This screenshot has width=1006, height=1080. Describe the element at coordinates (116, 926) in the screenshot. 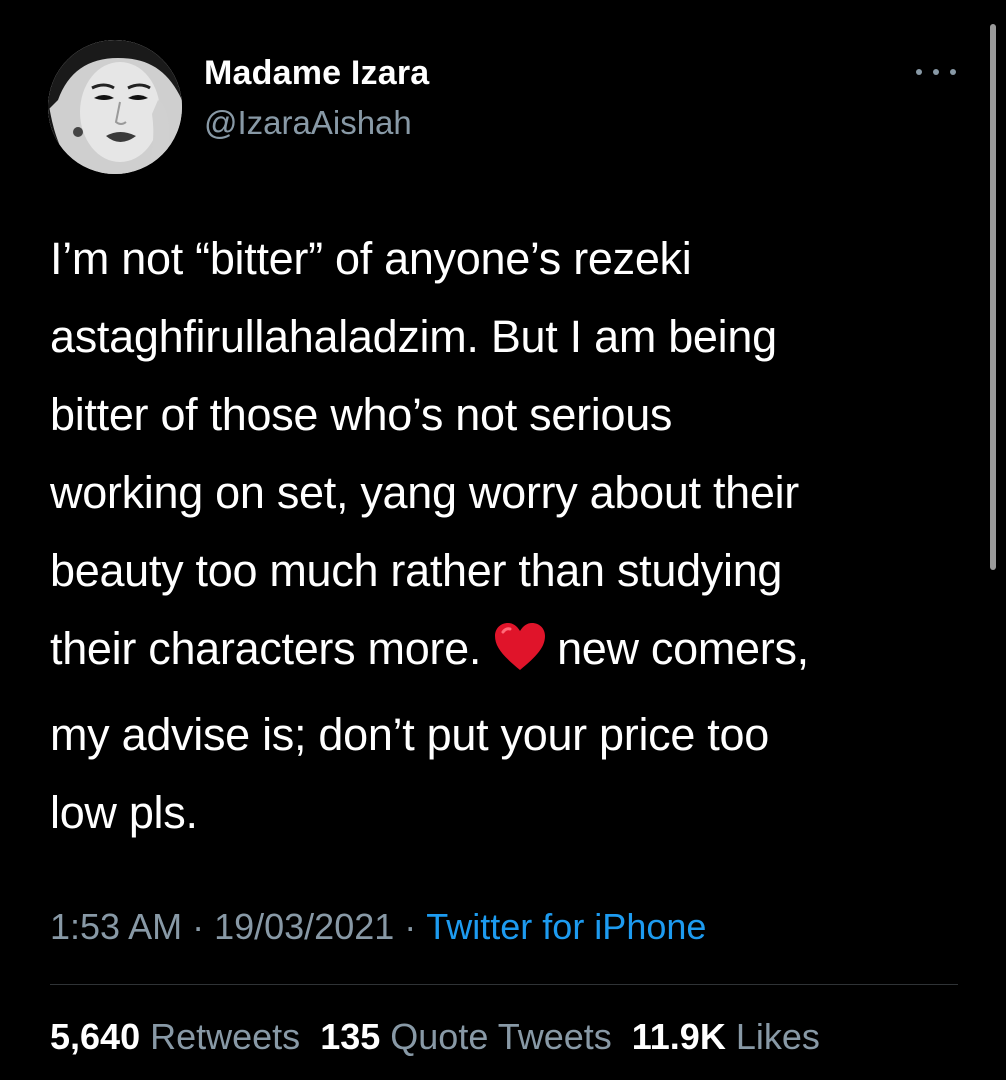

I see `tweet-time: 1:53 AM` at that location.